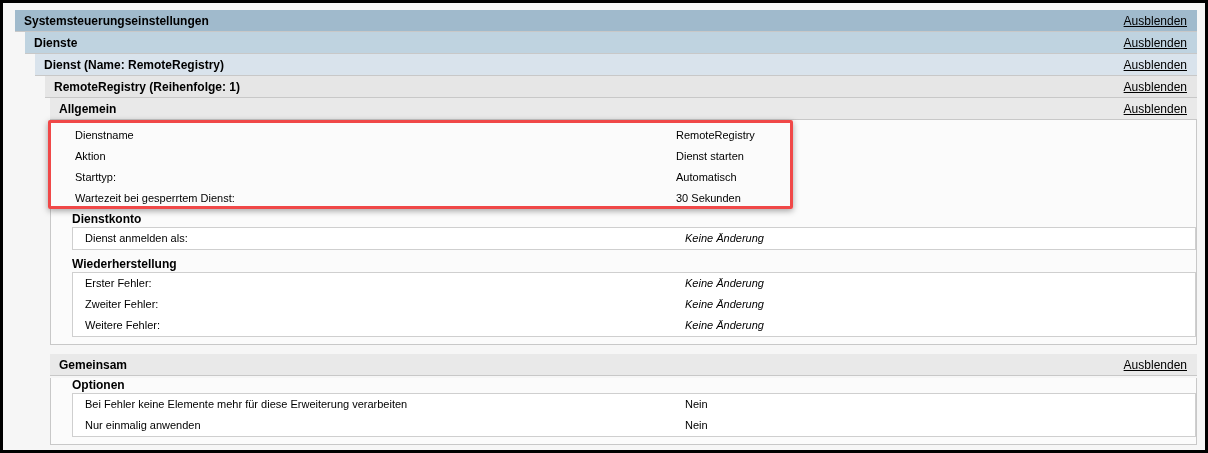 This screenshot has height=453, width=1208. I want to click on setting-label: Starttyp:, so click(96, 178).